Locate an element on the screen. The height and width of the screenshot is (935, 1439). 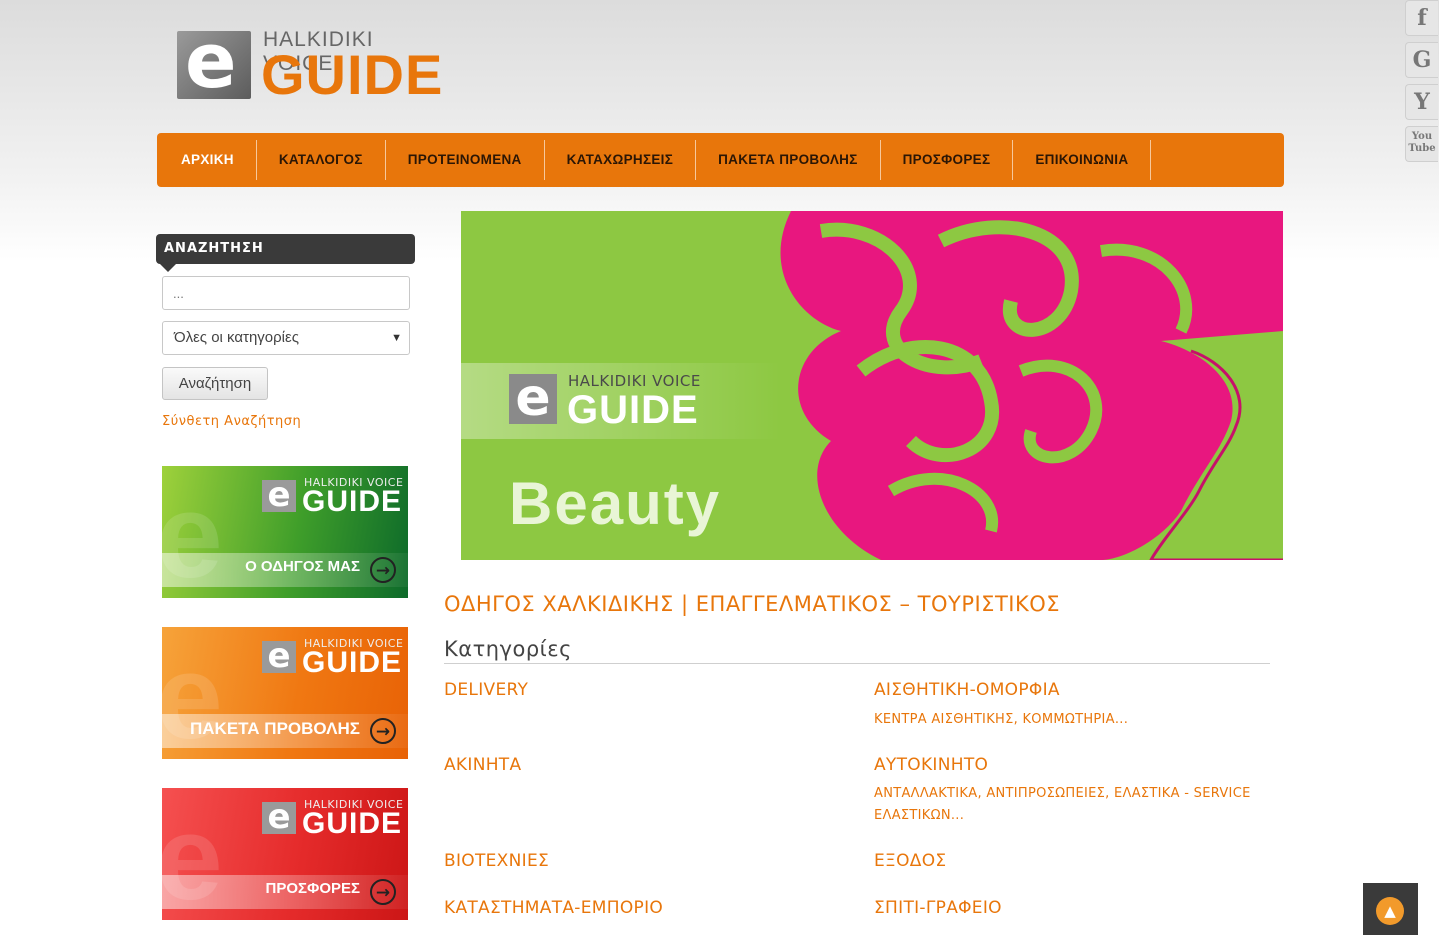
search-heading: ΑΝΑΖΗΤΗΣΗ is located at coordinates (285, 253).